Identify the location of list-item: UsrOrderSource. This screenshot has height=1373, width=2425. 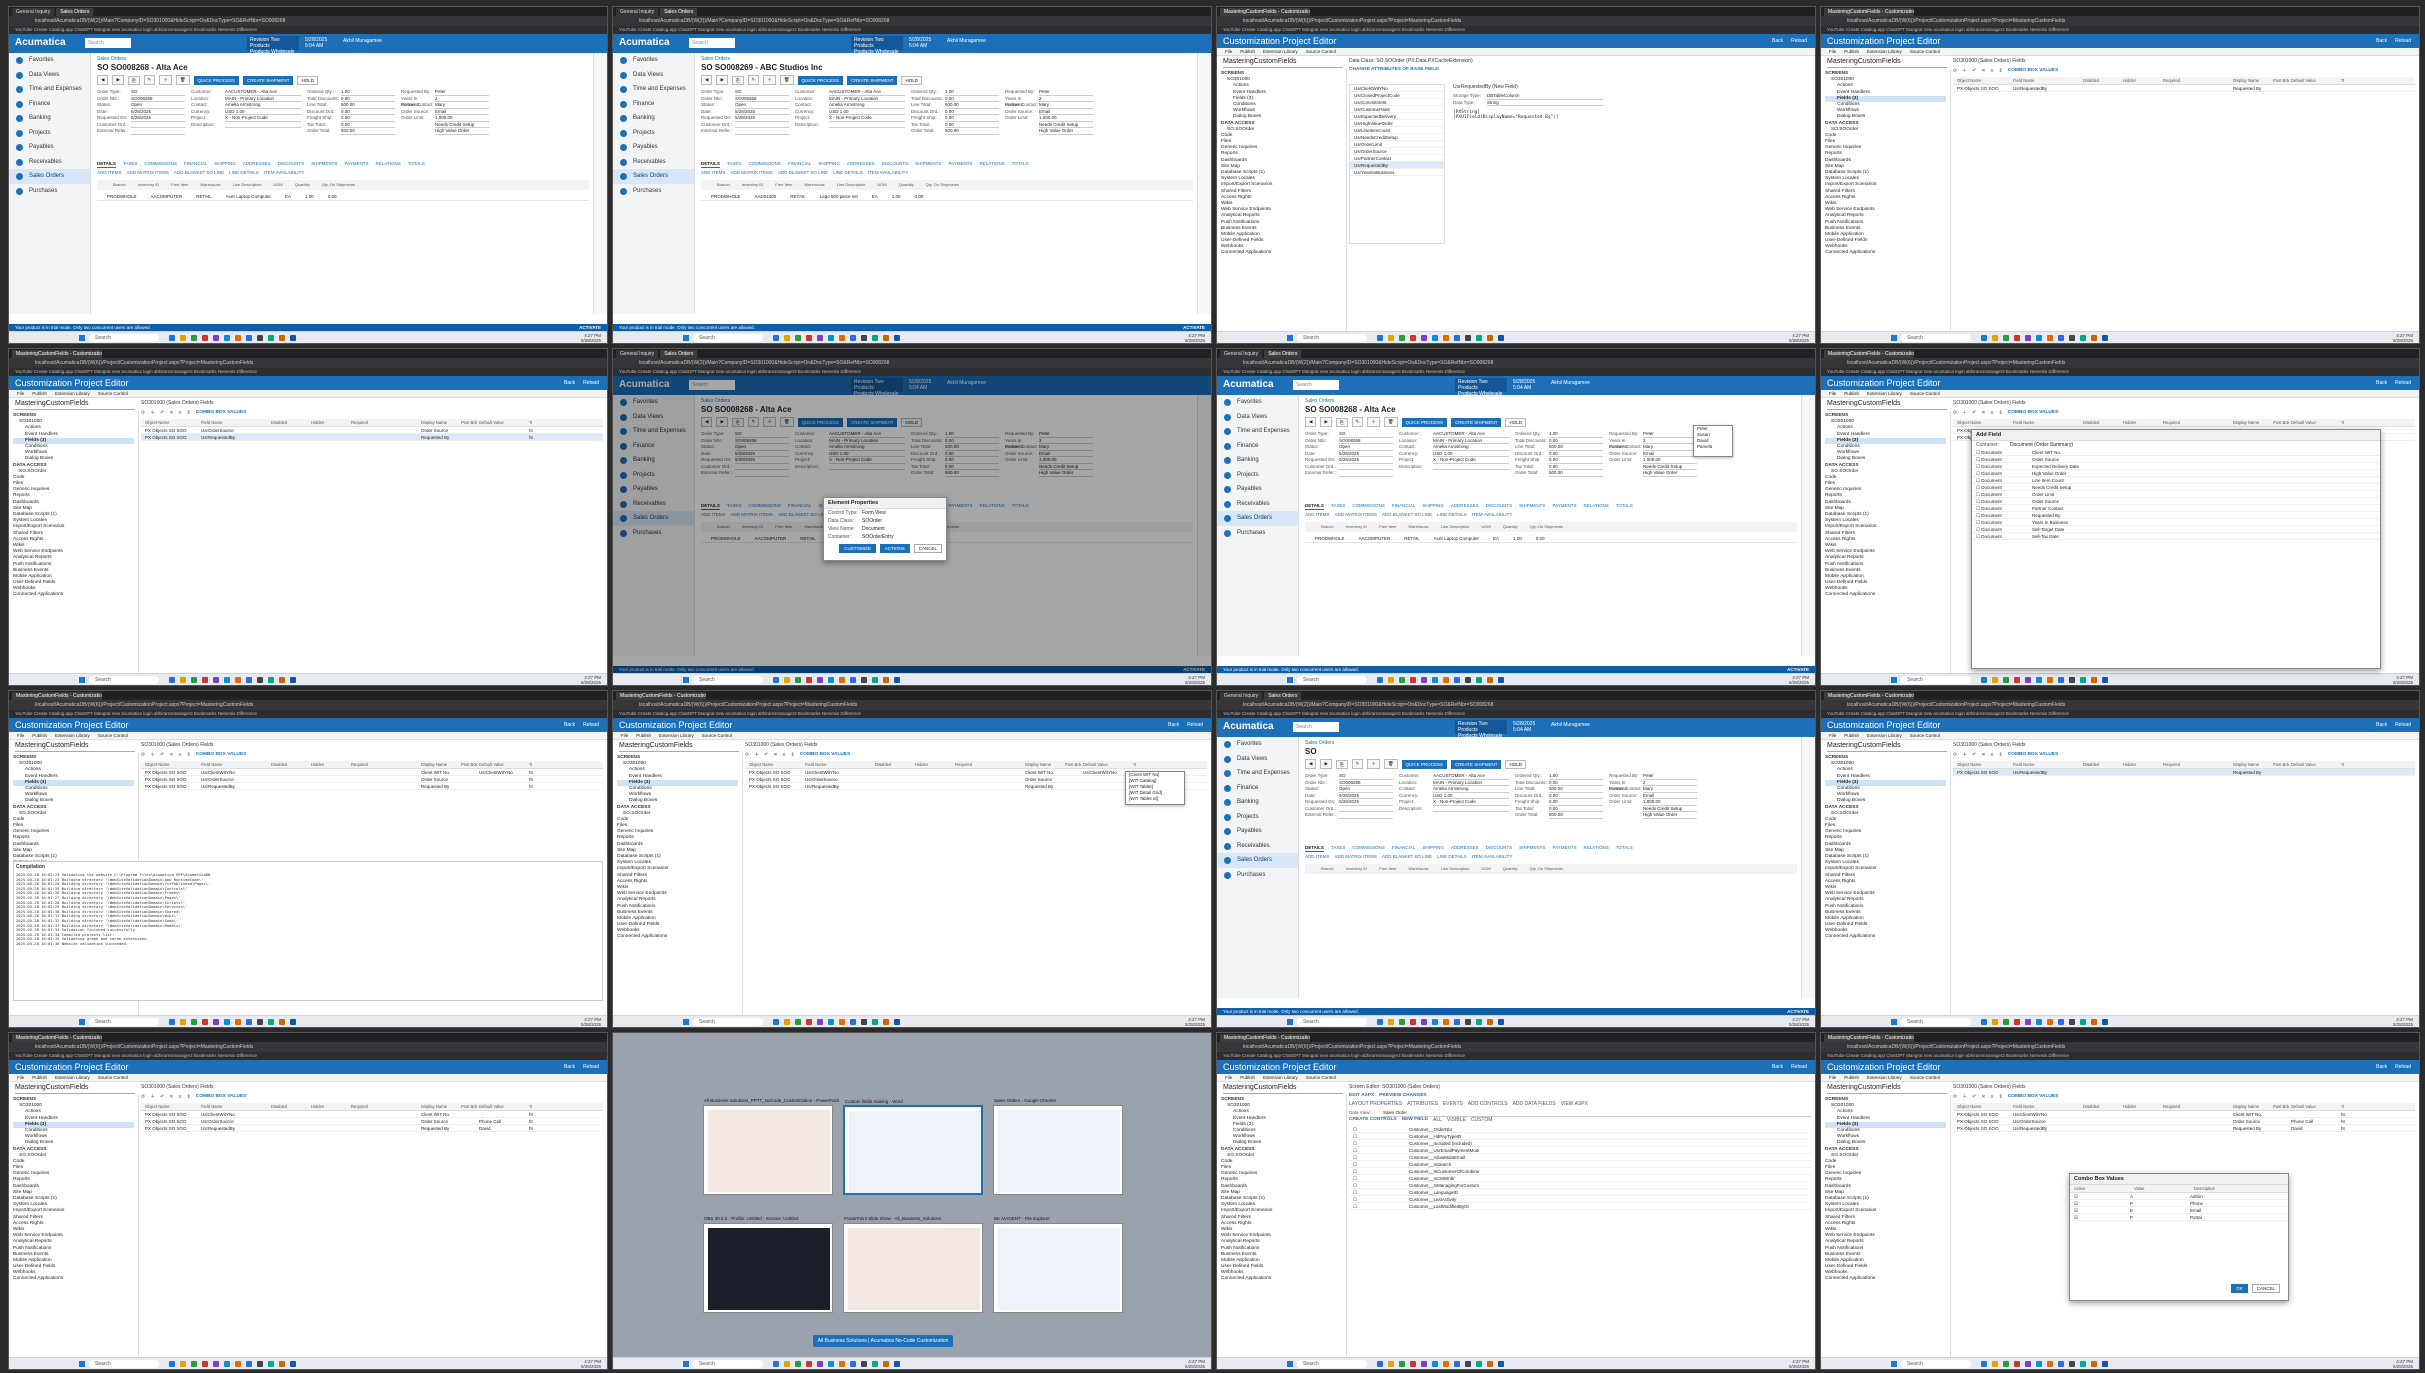
(1397, 151).